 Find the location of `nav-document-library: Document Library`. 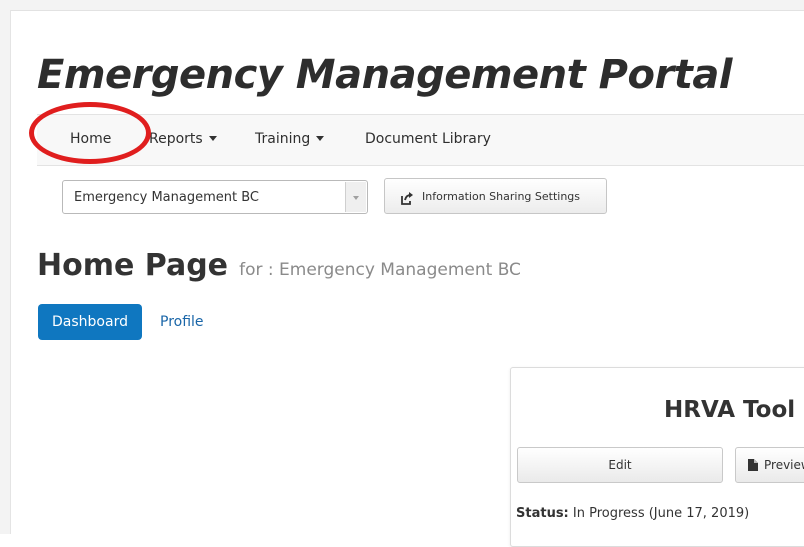

nav-document-library: Document Library is located at coordinates (428, 139).